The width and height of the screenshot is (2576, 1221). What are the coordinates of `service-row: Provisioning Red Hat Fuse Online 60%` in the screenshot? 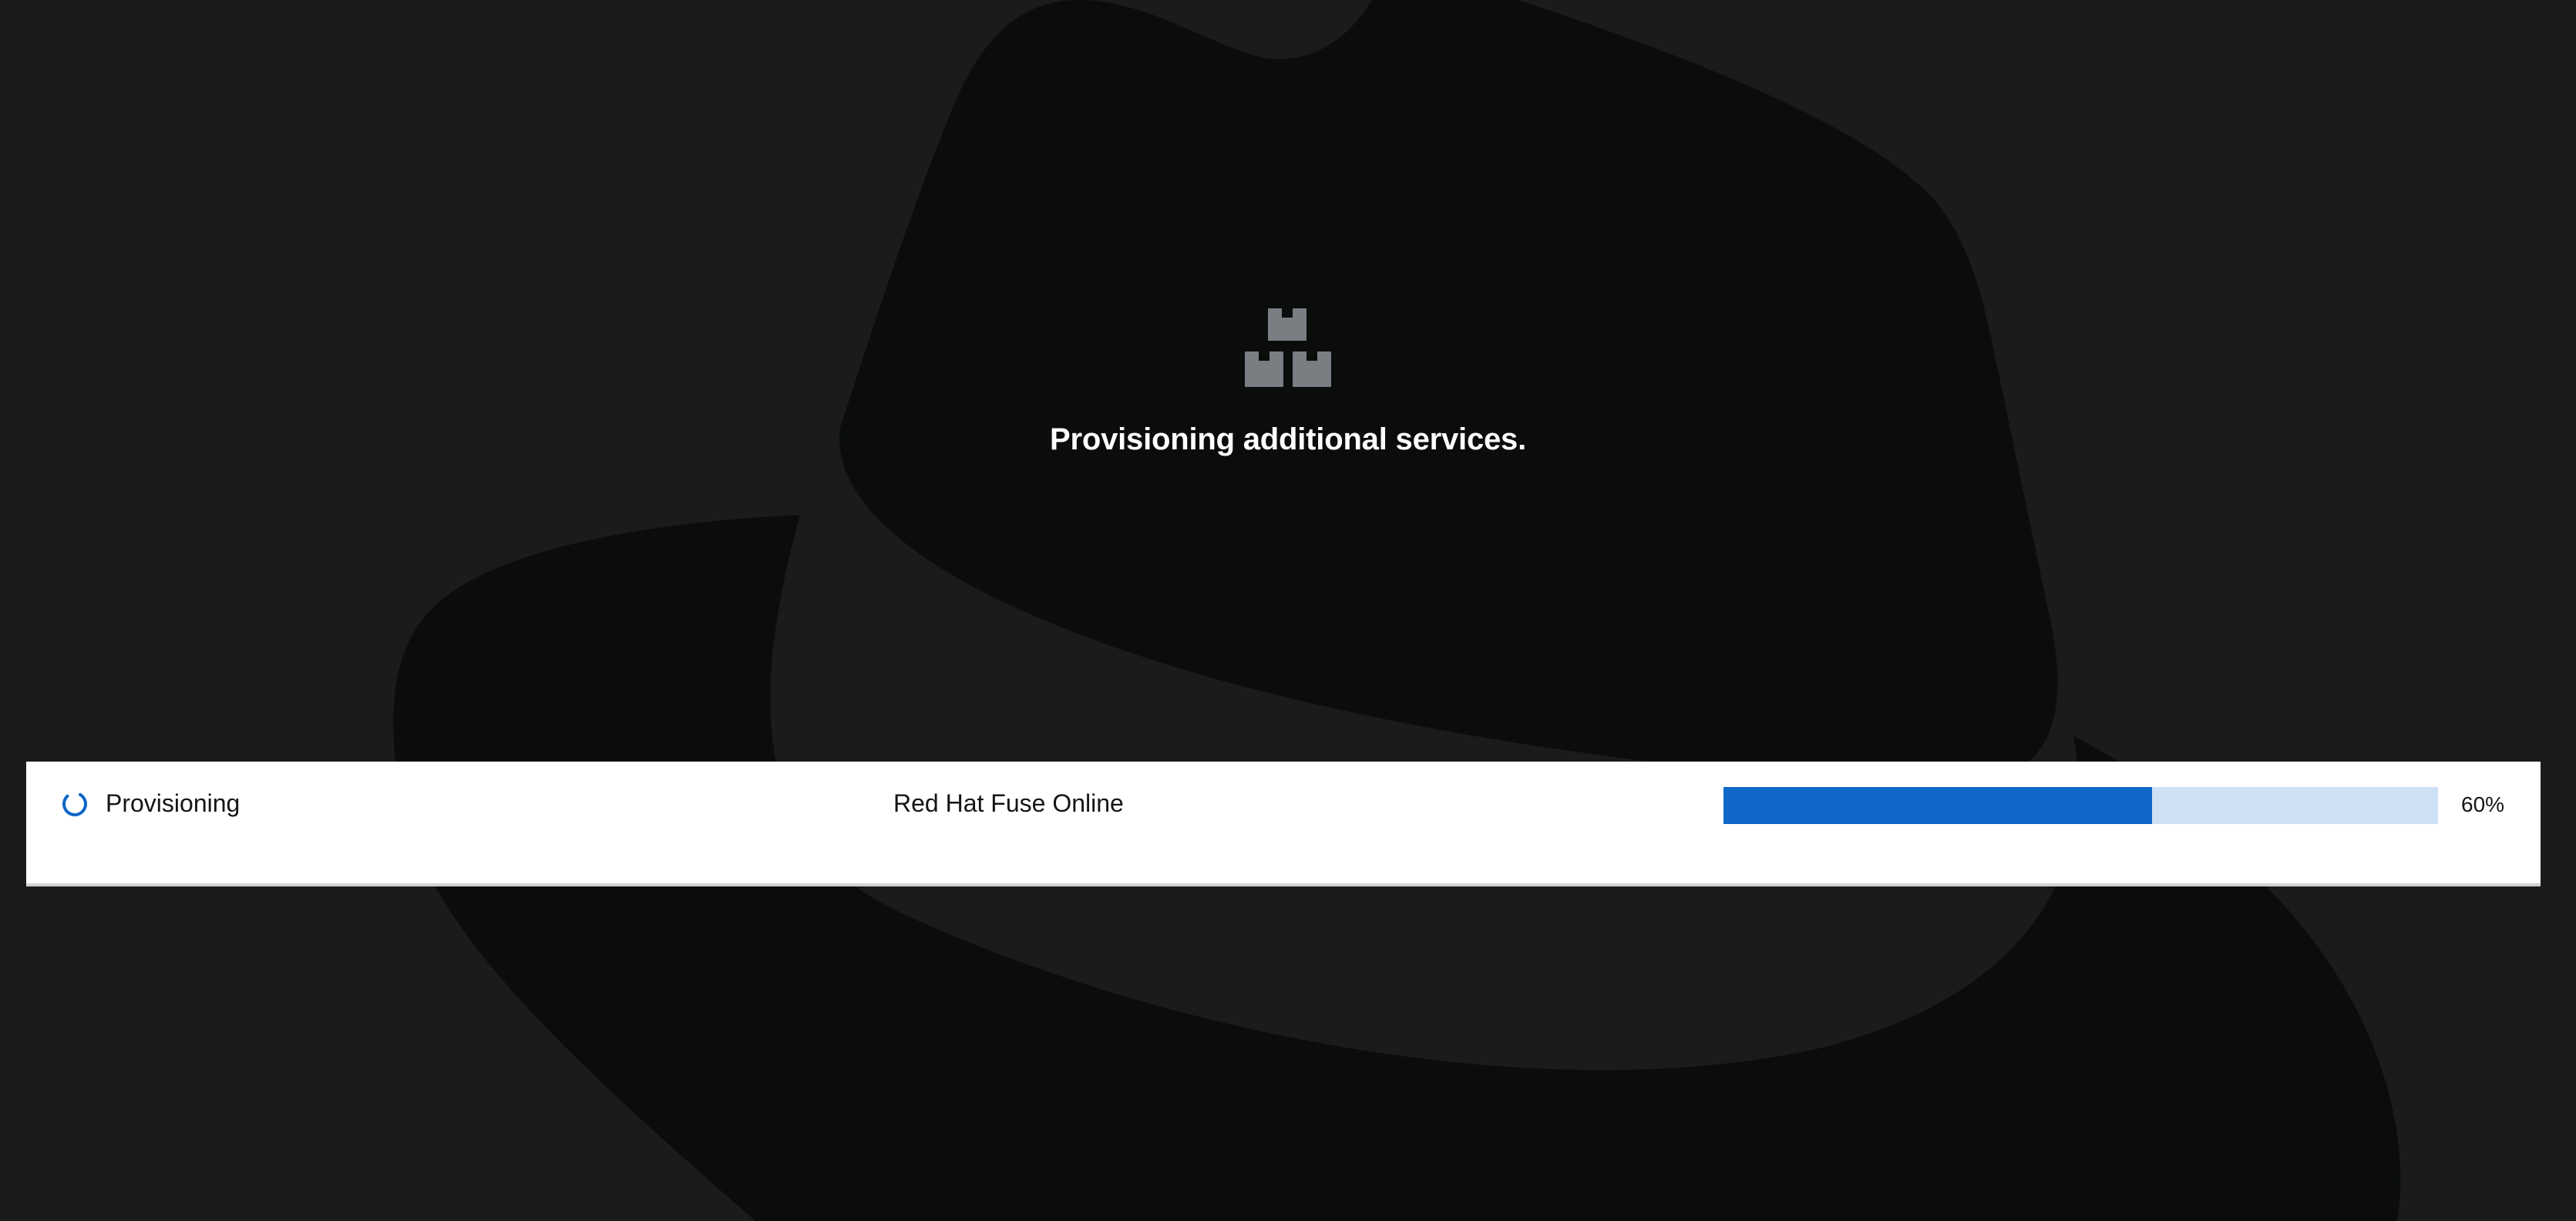 It's located at (1283, 824).